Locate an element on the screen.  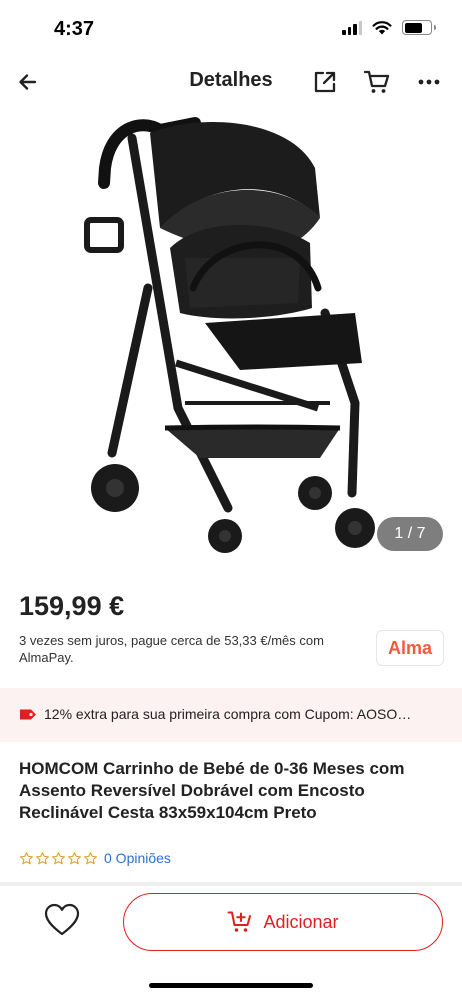
signal-icon is located at coordinates (352, 27).